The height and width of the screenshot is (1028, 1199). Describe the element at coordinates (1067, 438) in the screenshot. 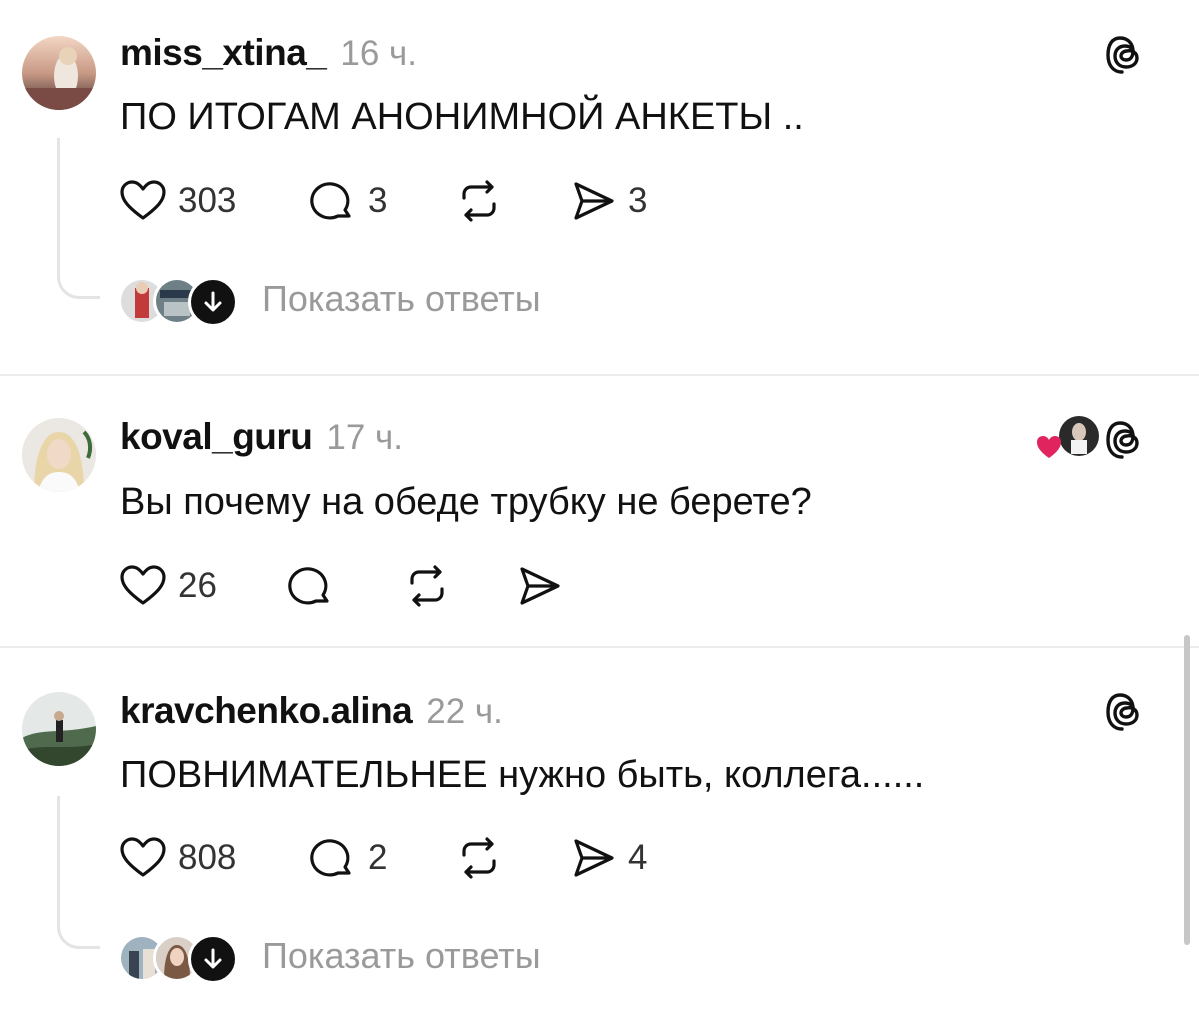

I see `liked-by-indicator` at that location.